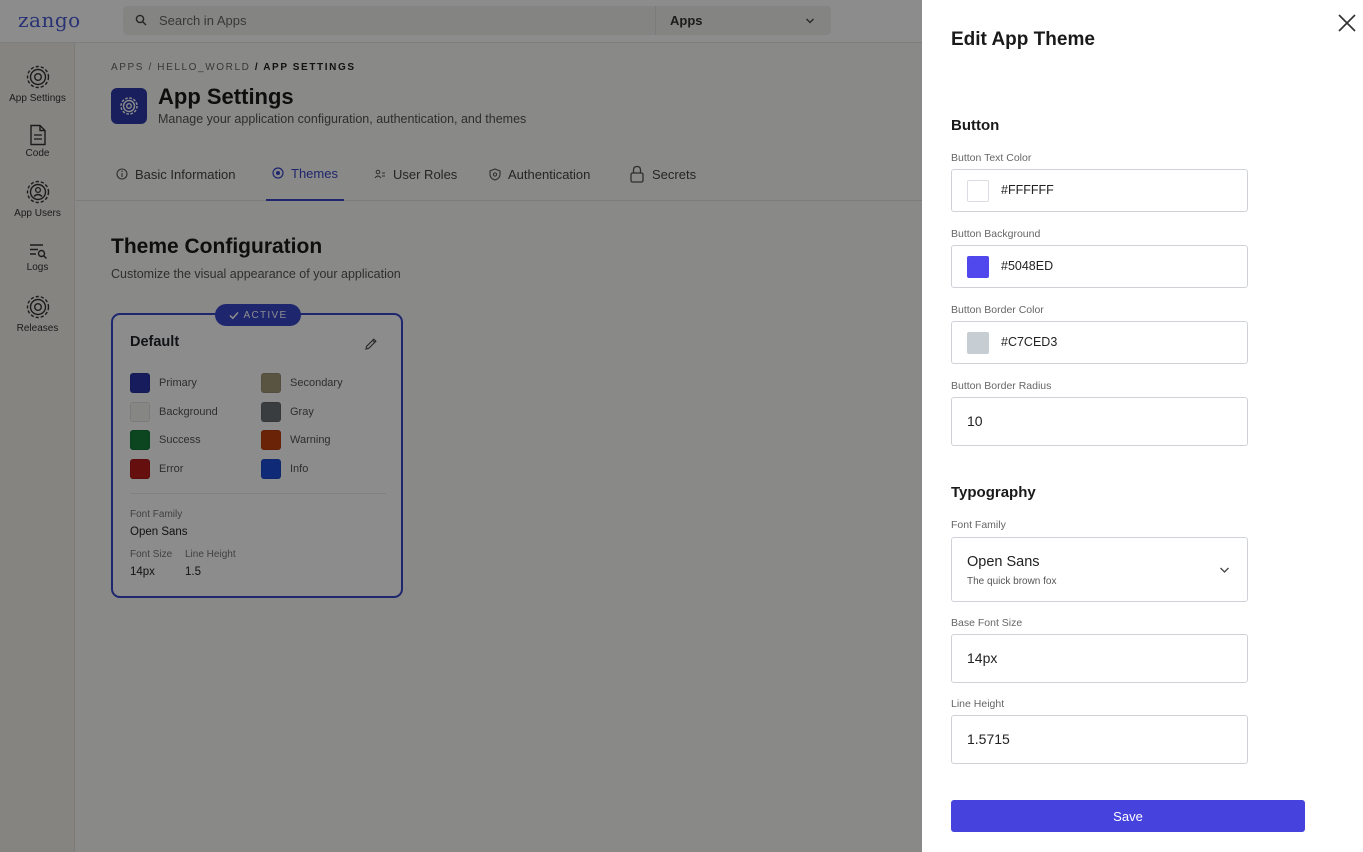  What do you see at coordinates (1027, 266) in the screenshot?
I see `color-value: #5048ED` at bounding box center [1027, 266].